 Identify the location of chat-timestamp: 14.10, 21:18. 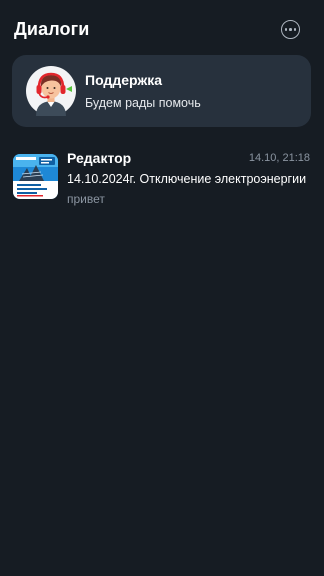
(279, 158).